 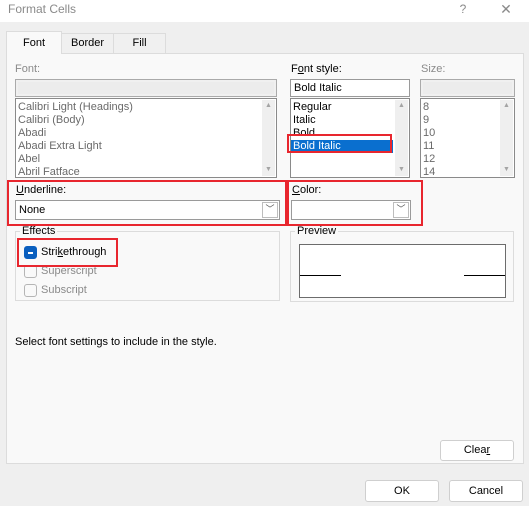 I want to click on font-style-input: Bold Italic, so click(x=350, y=88).